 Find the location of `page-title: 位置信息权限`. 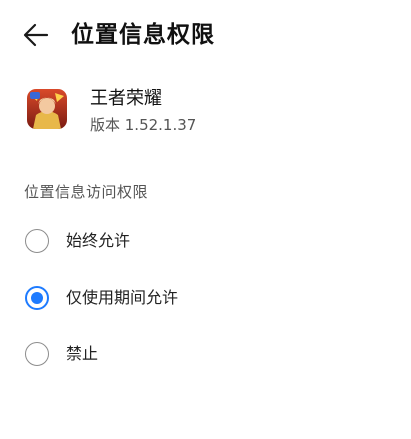

page-title: 位置信息权限 is located at coordinates (143, 35).